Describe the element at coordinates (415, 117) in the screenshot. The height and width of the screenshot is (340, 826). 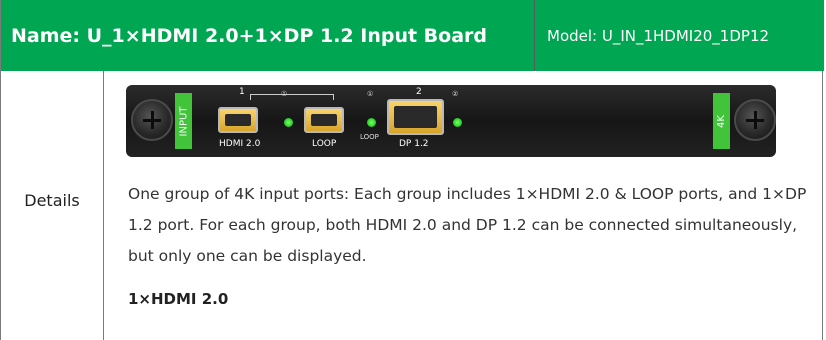
I see `dp-port-icon` at that location.